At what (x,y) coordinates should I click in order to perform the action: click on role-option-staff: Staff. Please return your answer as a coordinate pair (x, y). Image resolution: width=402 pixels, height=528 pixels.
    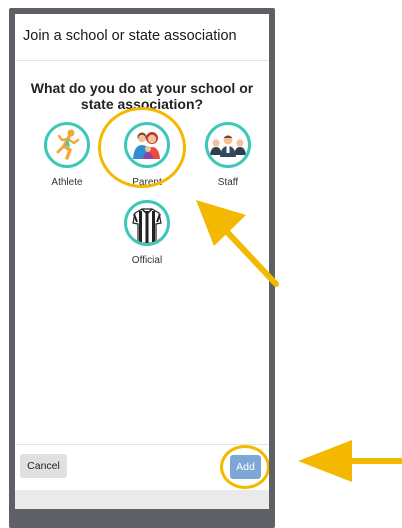
    Looking at the image, I should click on (228, 155).